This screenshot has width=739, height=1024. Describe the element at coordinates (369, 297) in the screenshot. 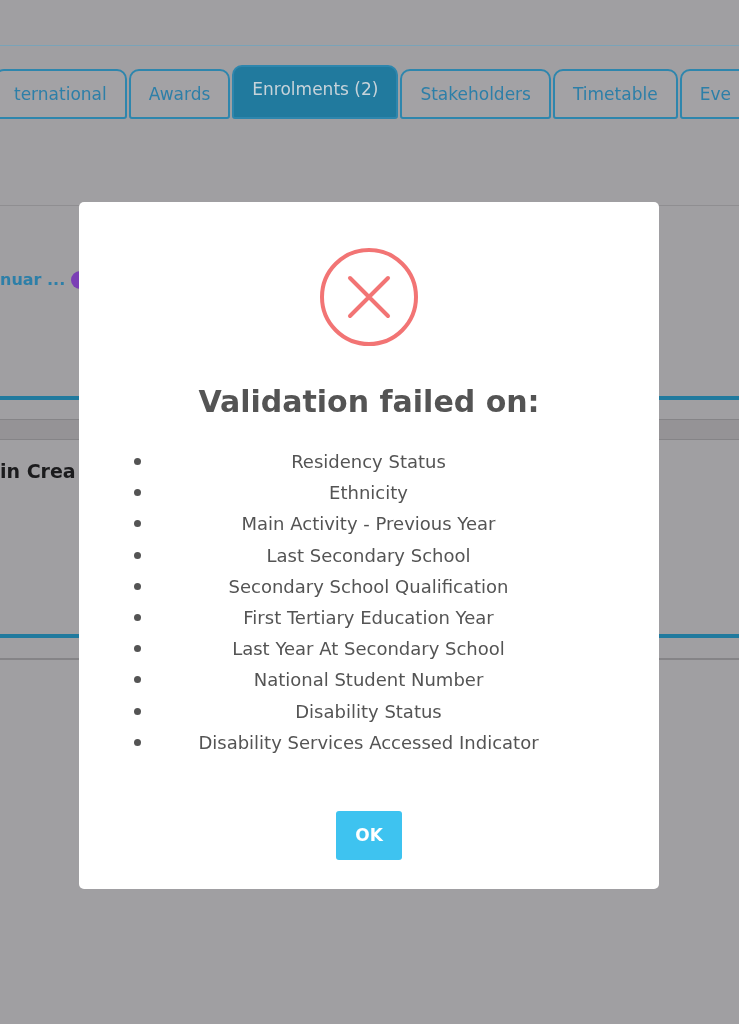

I see `error-icon` at that location.